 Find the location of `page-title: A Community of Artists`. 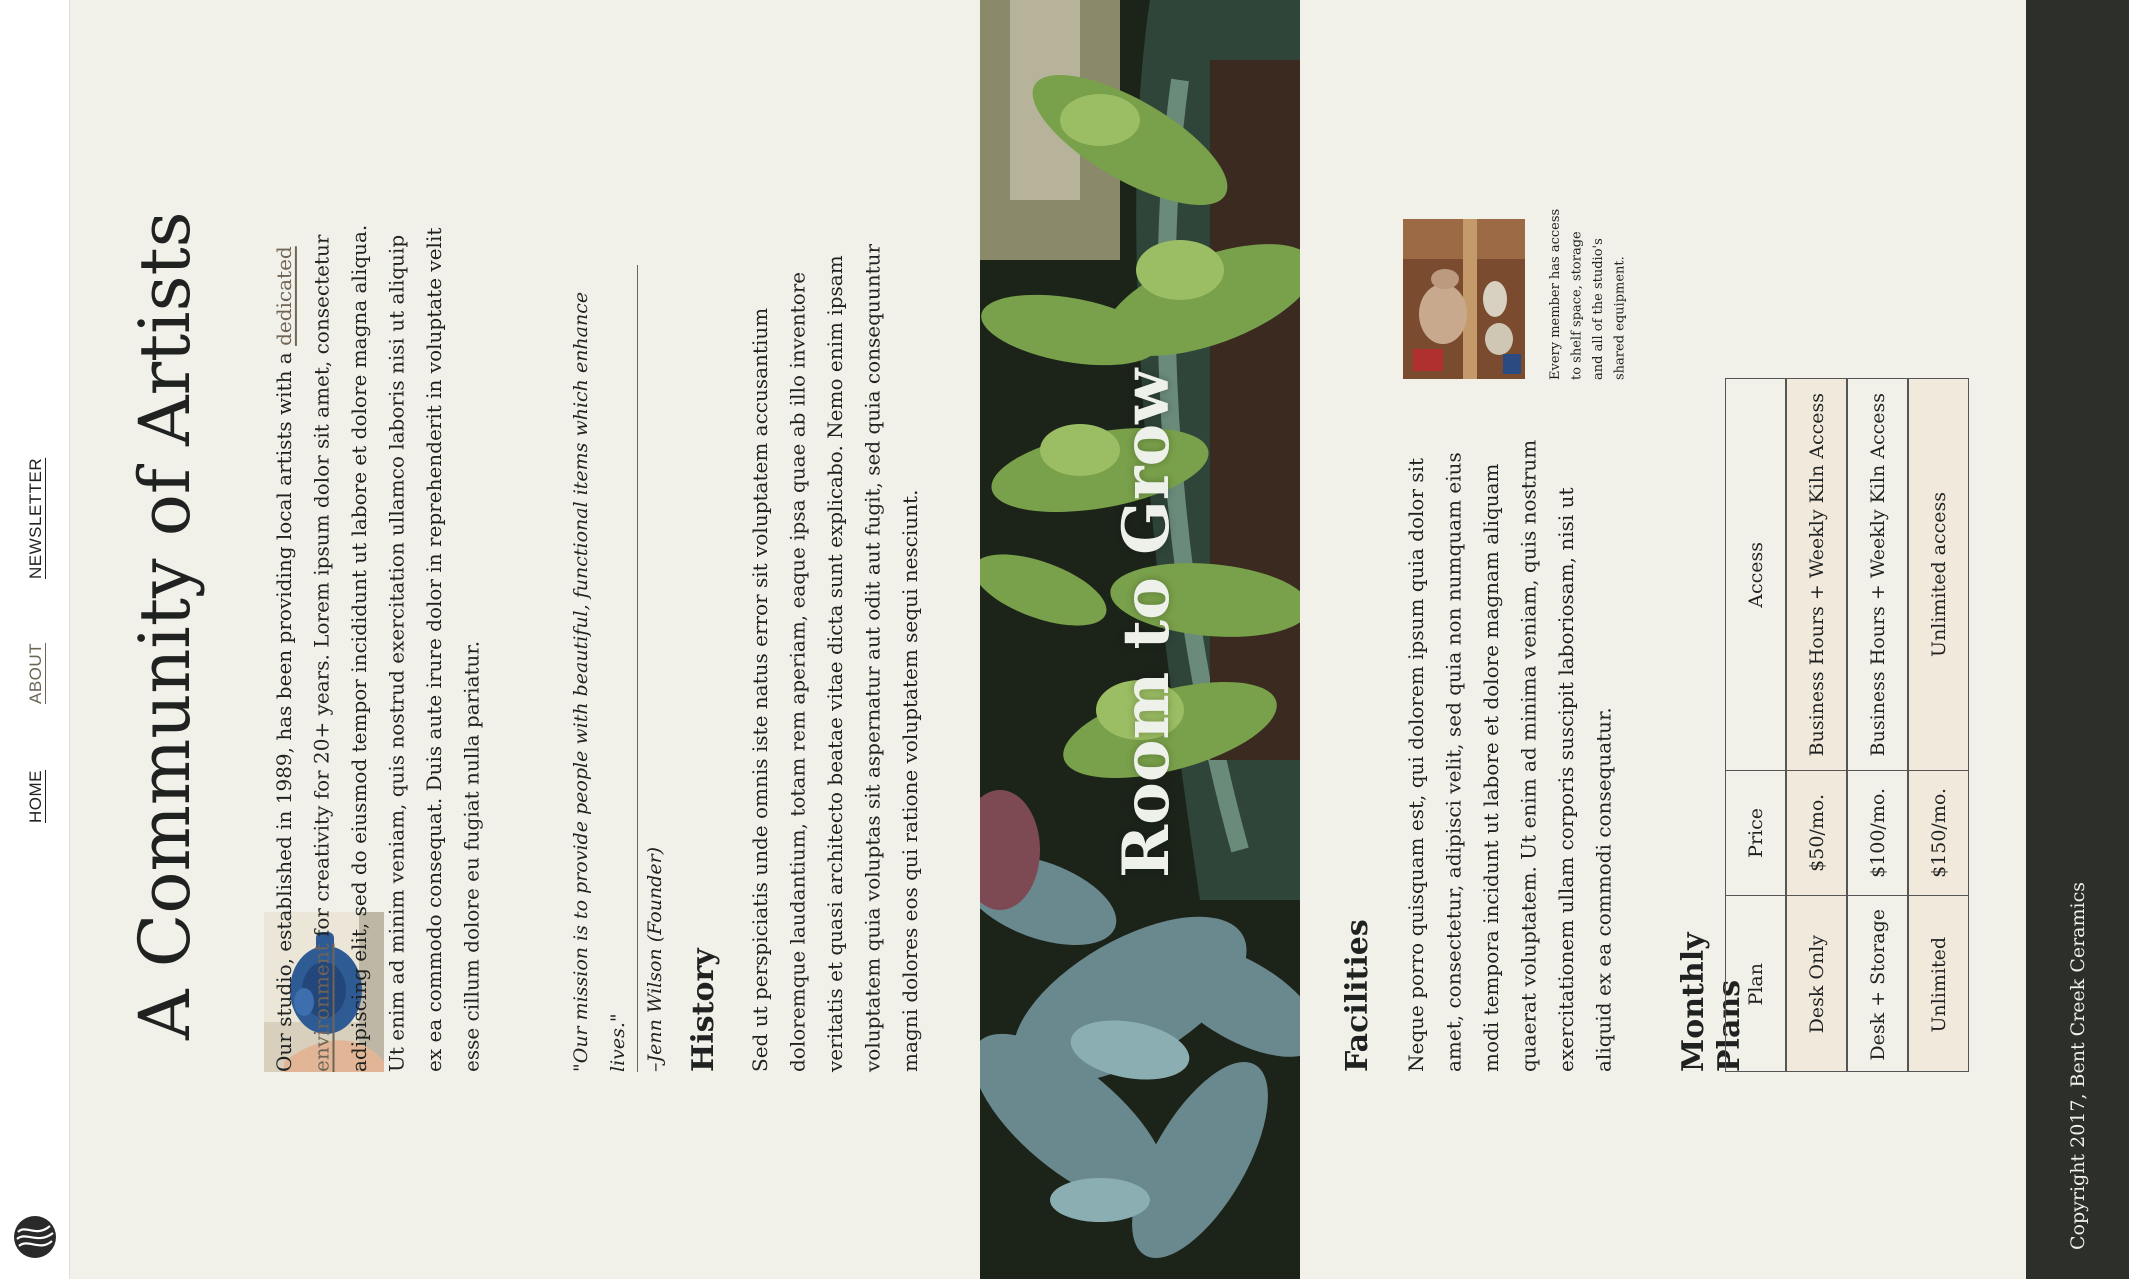

page-title: A Community of Artists is located at coordinates (165, 625).